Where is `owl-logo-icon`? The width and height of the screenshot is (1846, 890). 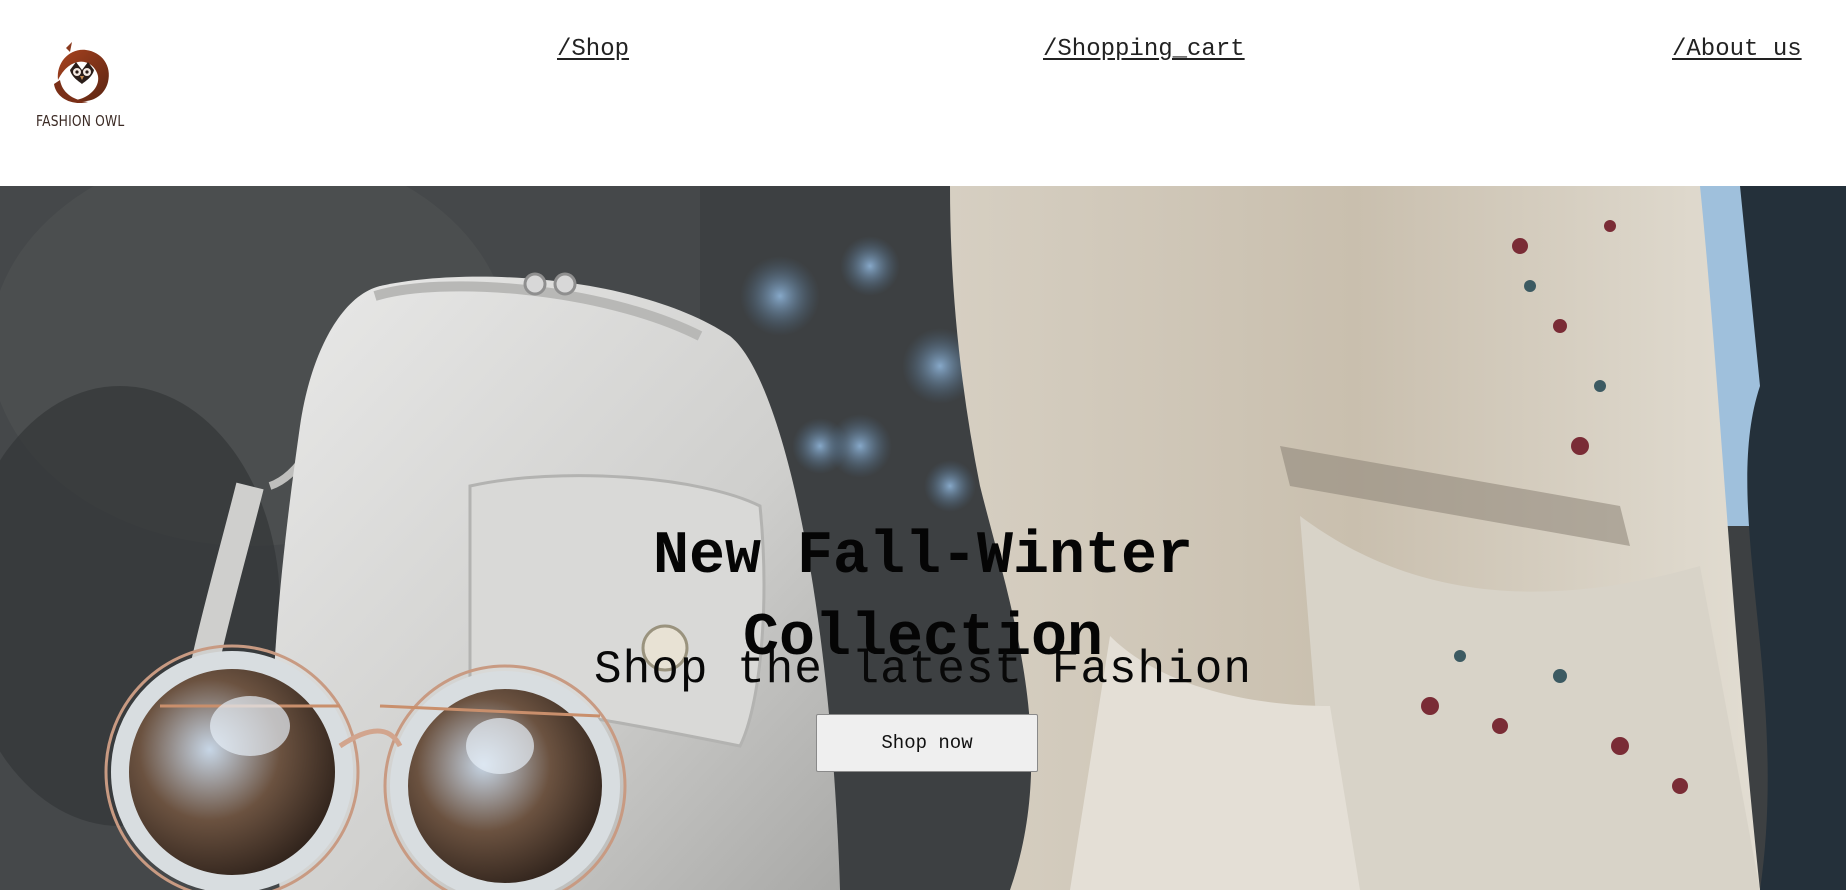
owl-logo-icon is located at coordinates (81, 73).